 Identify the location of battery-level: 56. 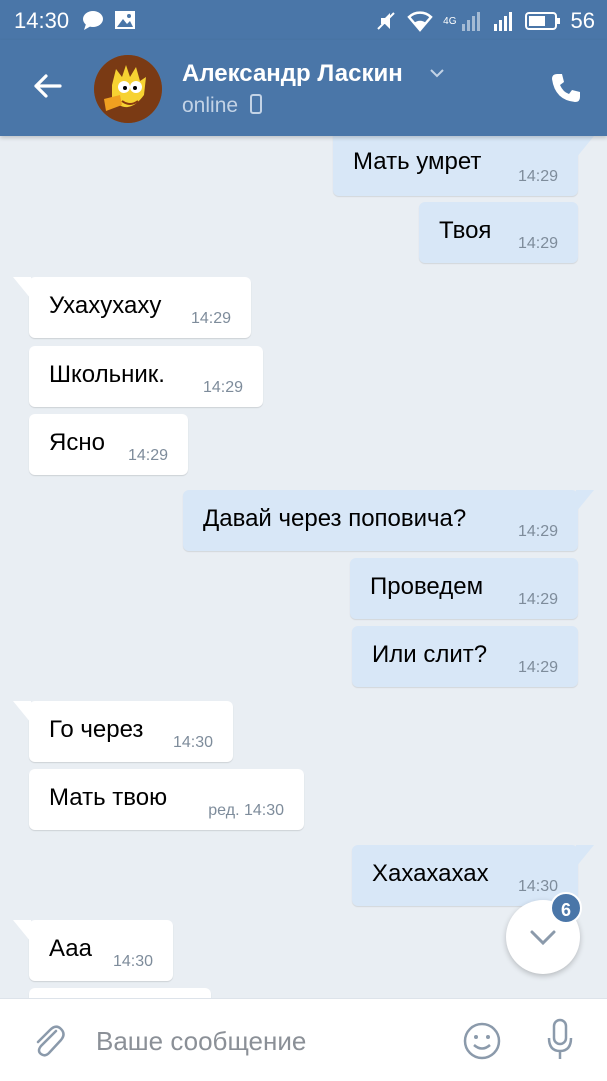
(582, 20).